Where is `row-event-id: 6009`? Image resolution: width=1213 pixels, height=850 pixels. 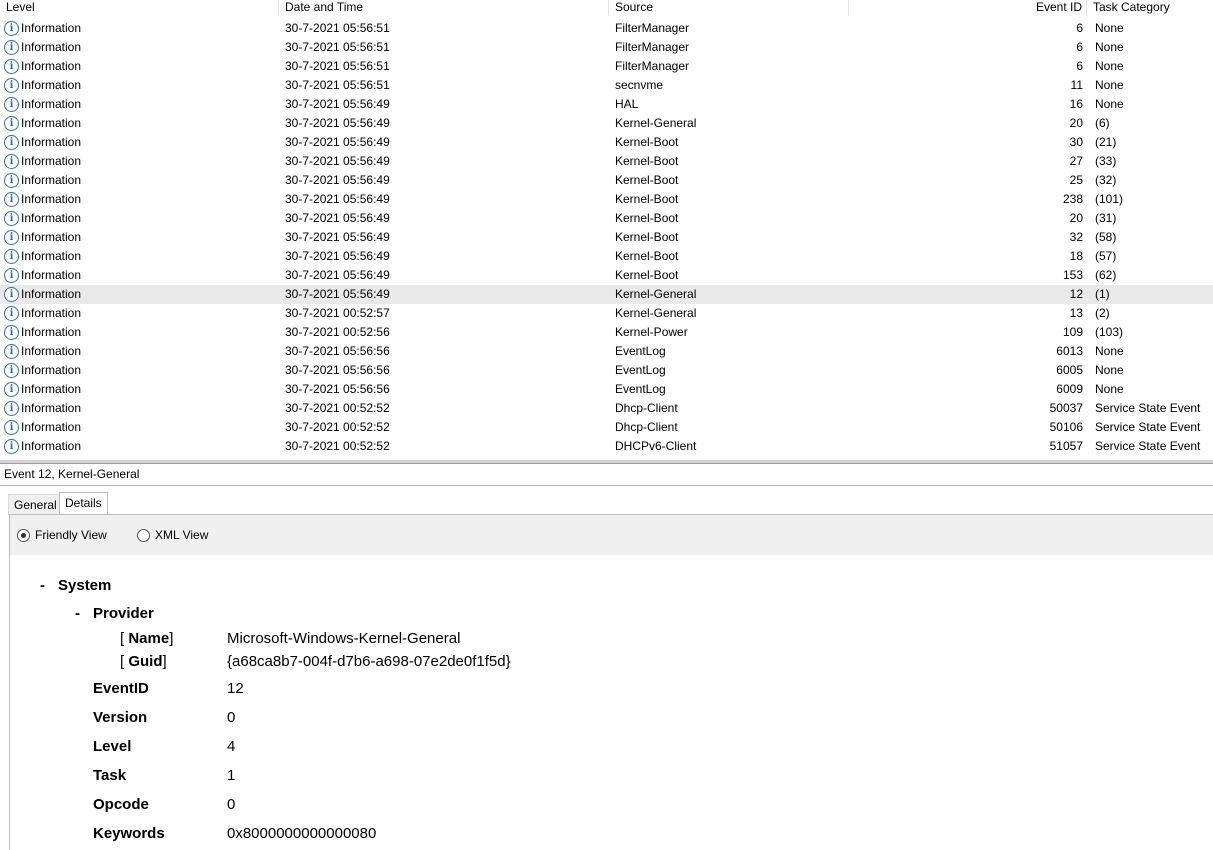
row-event-id: 6009 is located at coordinates (1069, 389).